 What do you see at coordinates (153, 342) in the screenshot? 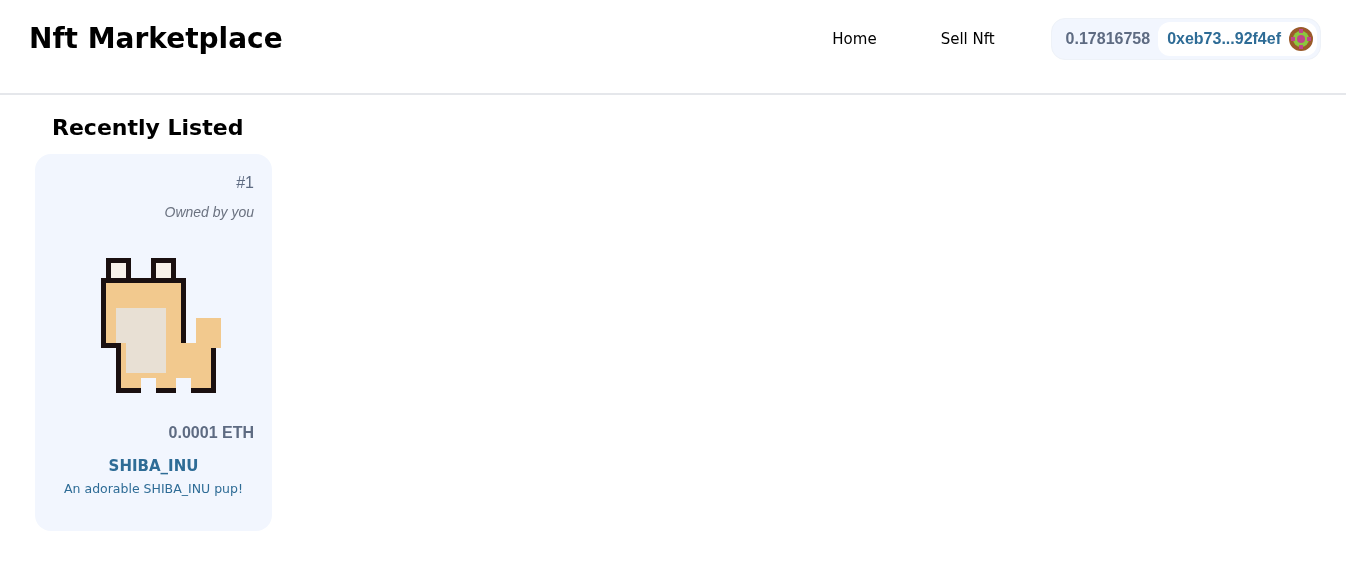
I see `nft-card: #1 Owned by you 0.0001 ETH SHIBA_INU An adorable SHIBA_INU pup!` at bounding box center [153, 342].